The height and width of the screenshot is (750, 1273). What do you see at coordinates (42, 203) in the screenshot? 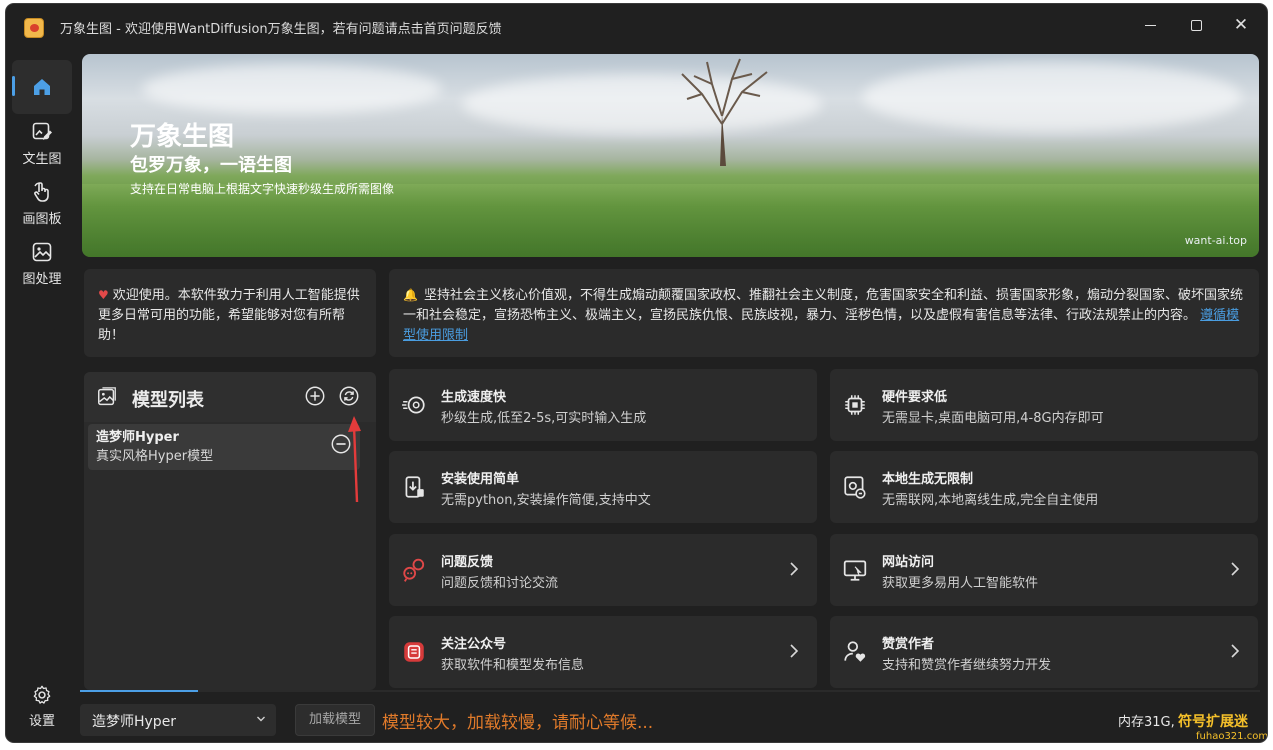
I see `sidebar-item-drawing-board: 画图板` at bounding box center [42, 203].